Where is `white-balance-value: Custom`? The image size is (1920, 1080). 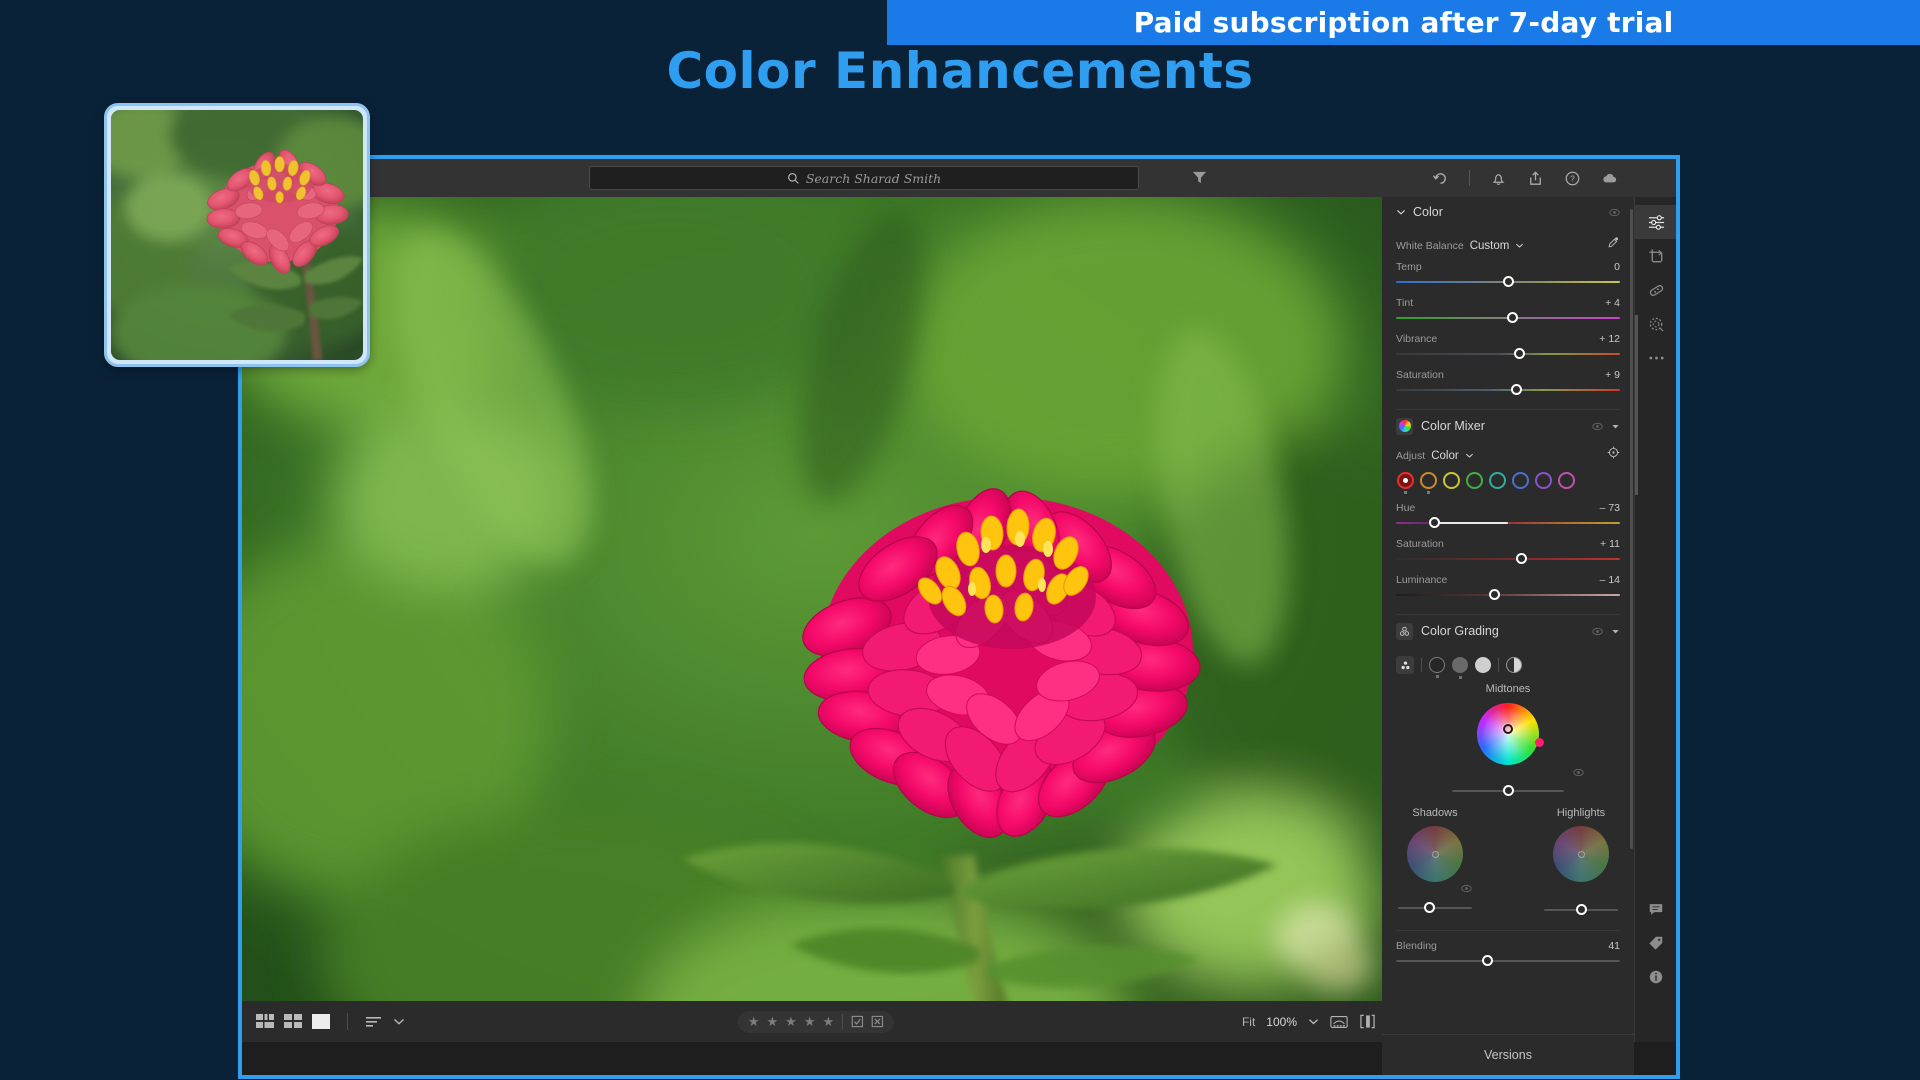
white-balance-value: Custom is located at coordinates (1490, 246).